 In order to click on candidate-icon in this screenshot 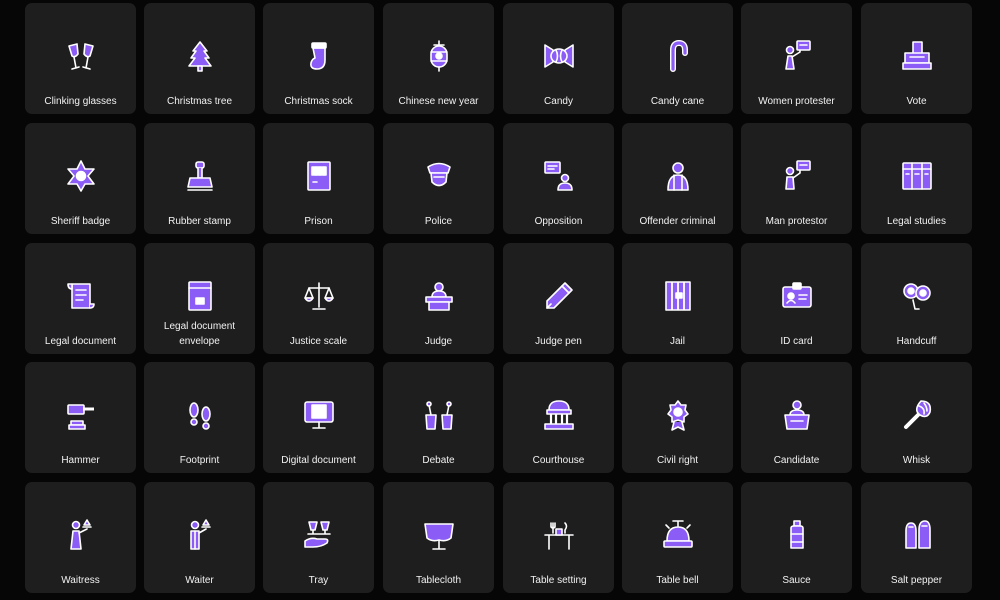, I will do `click(797, 415)`.